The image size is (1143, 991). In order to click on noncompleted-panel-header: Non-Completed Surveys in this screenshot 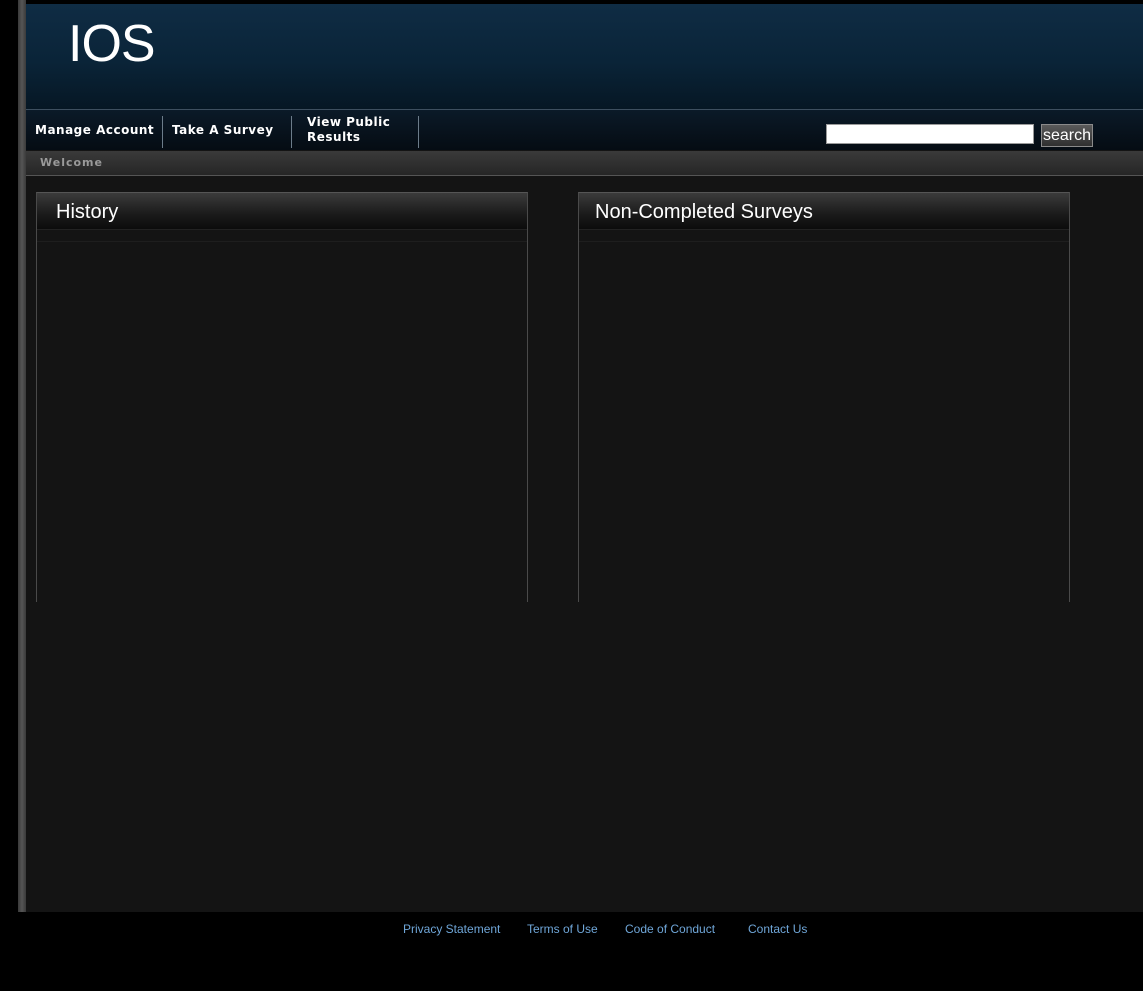, I will do `click(824, 211)`.